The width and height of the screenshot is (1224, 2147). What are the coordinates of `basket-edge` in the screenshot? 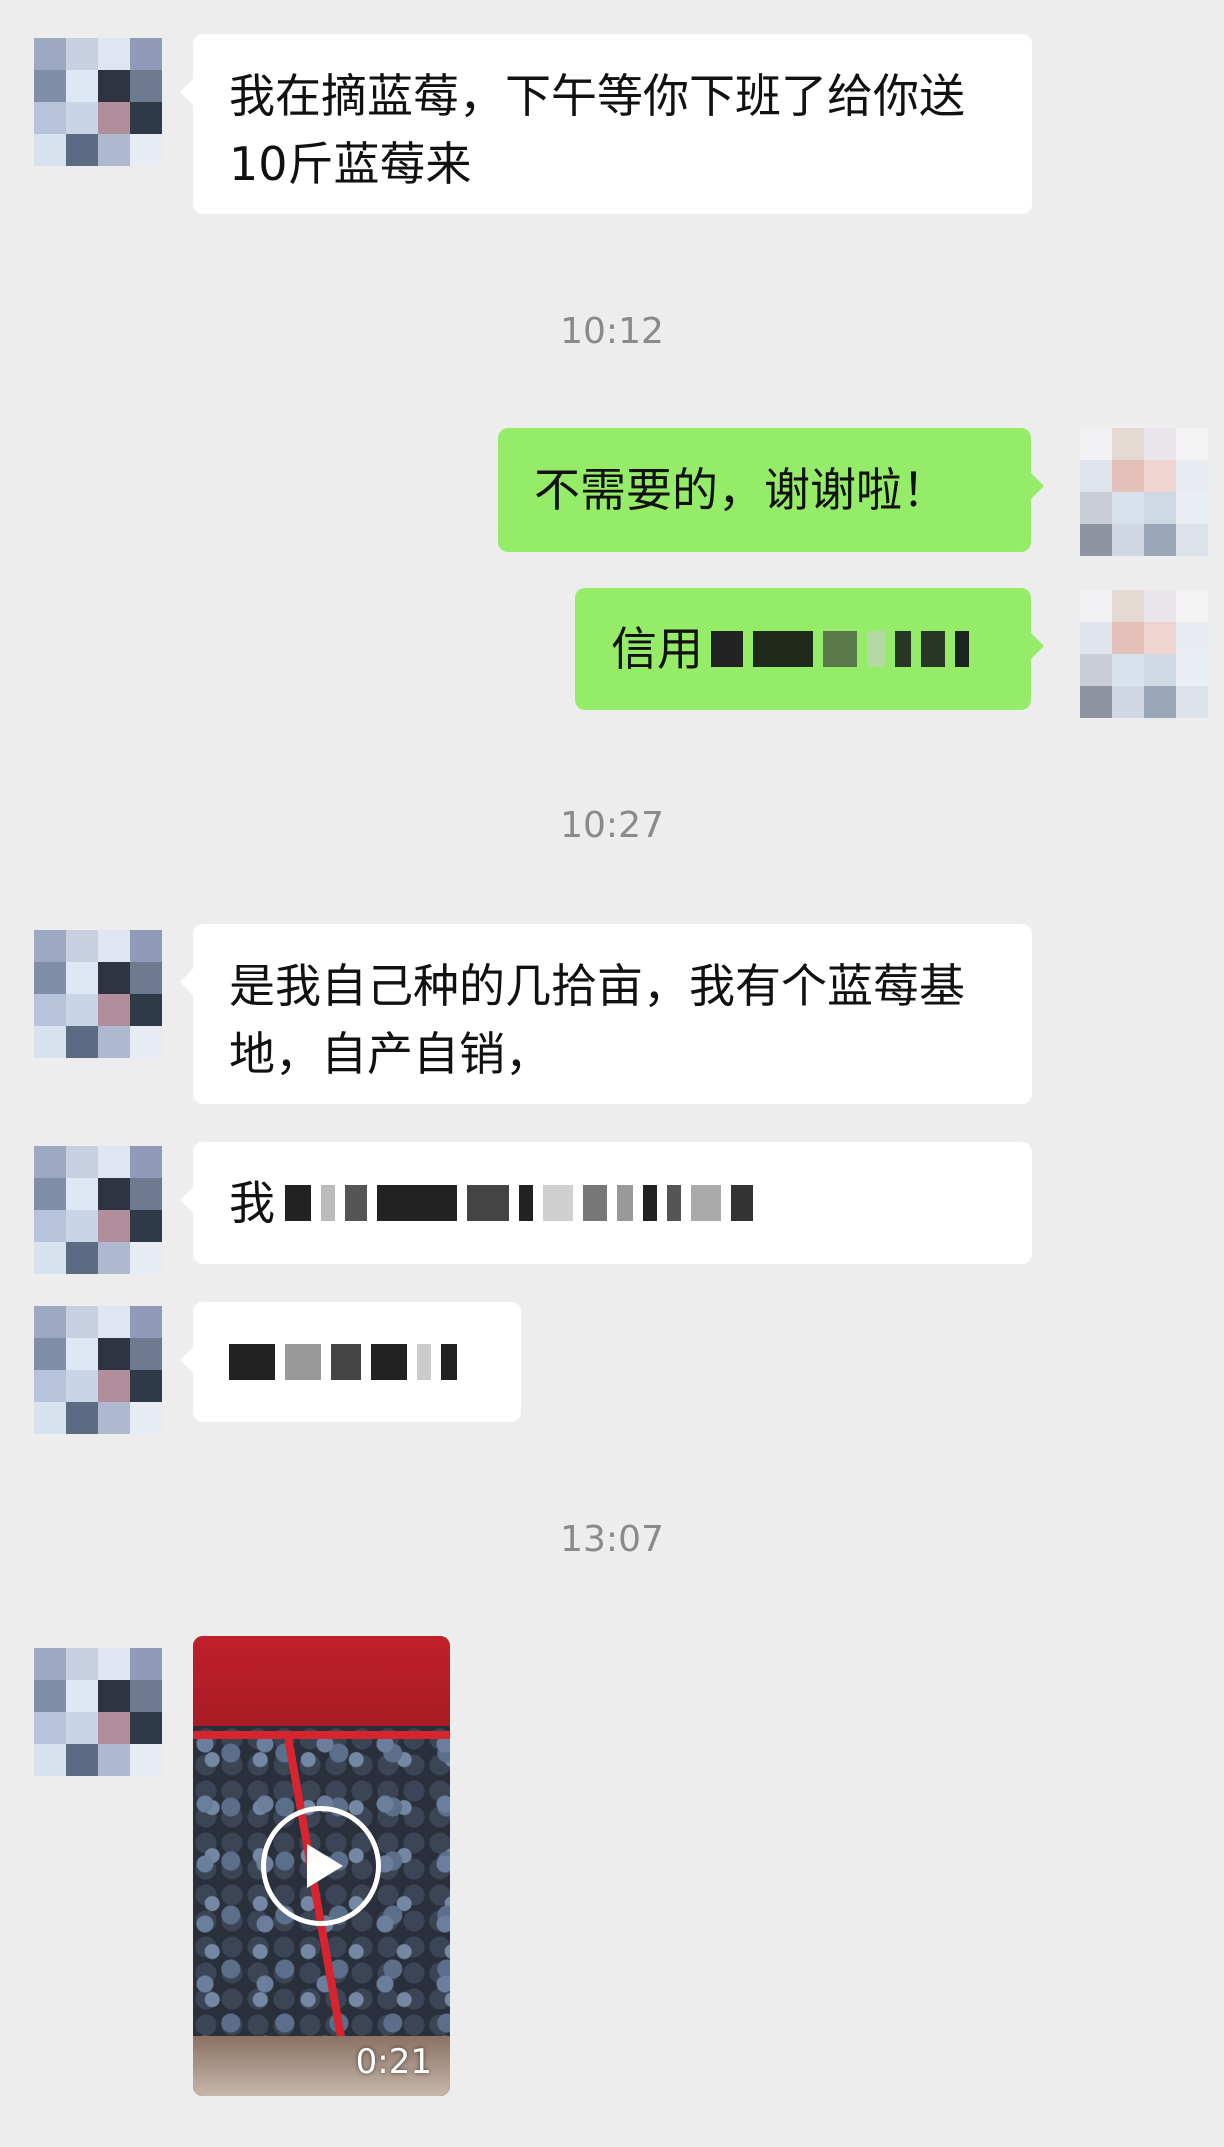 It's located at (321, 1735).